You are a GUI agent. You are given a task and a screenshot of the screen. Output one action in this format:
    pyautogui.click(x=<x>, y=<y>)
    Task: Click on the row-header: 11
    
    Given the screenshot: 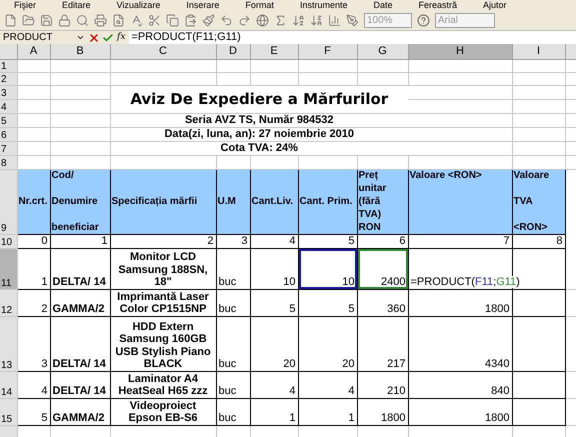 What is the action you would take?
    pyautogui.click(x=8, y=268)
    